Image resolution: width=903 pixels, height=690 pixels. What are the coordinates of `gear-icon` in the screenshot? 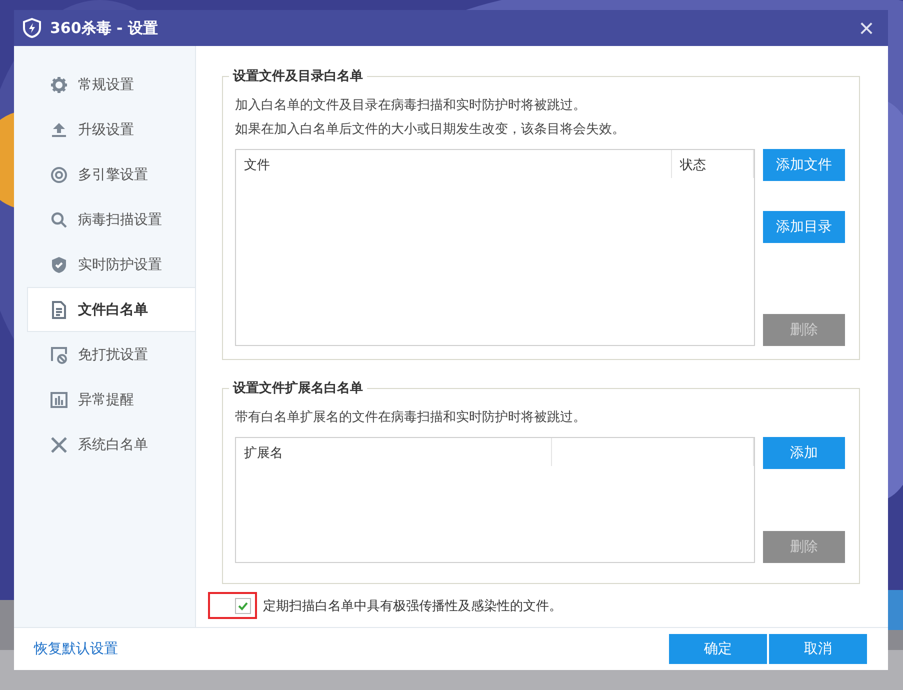 It's located at (59, 85).